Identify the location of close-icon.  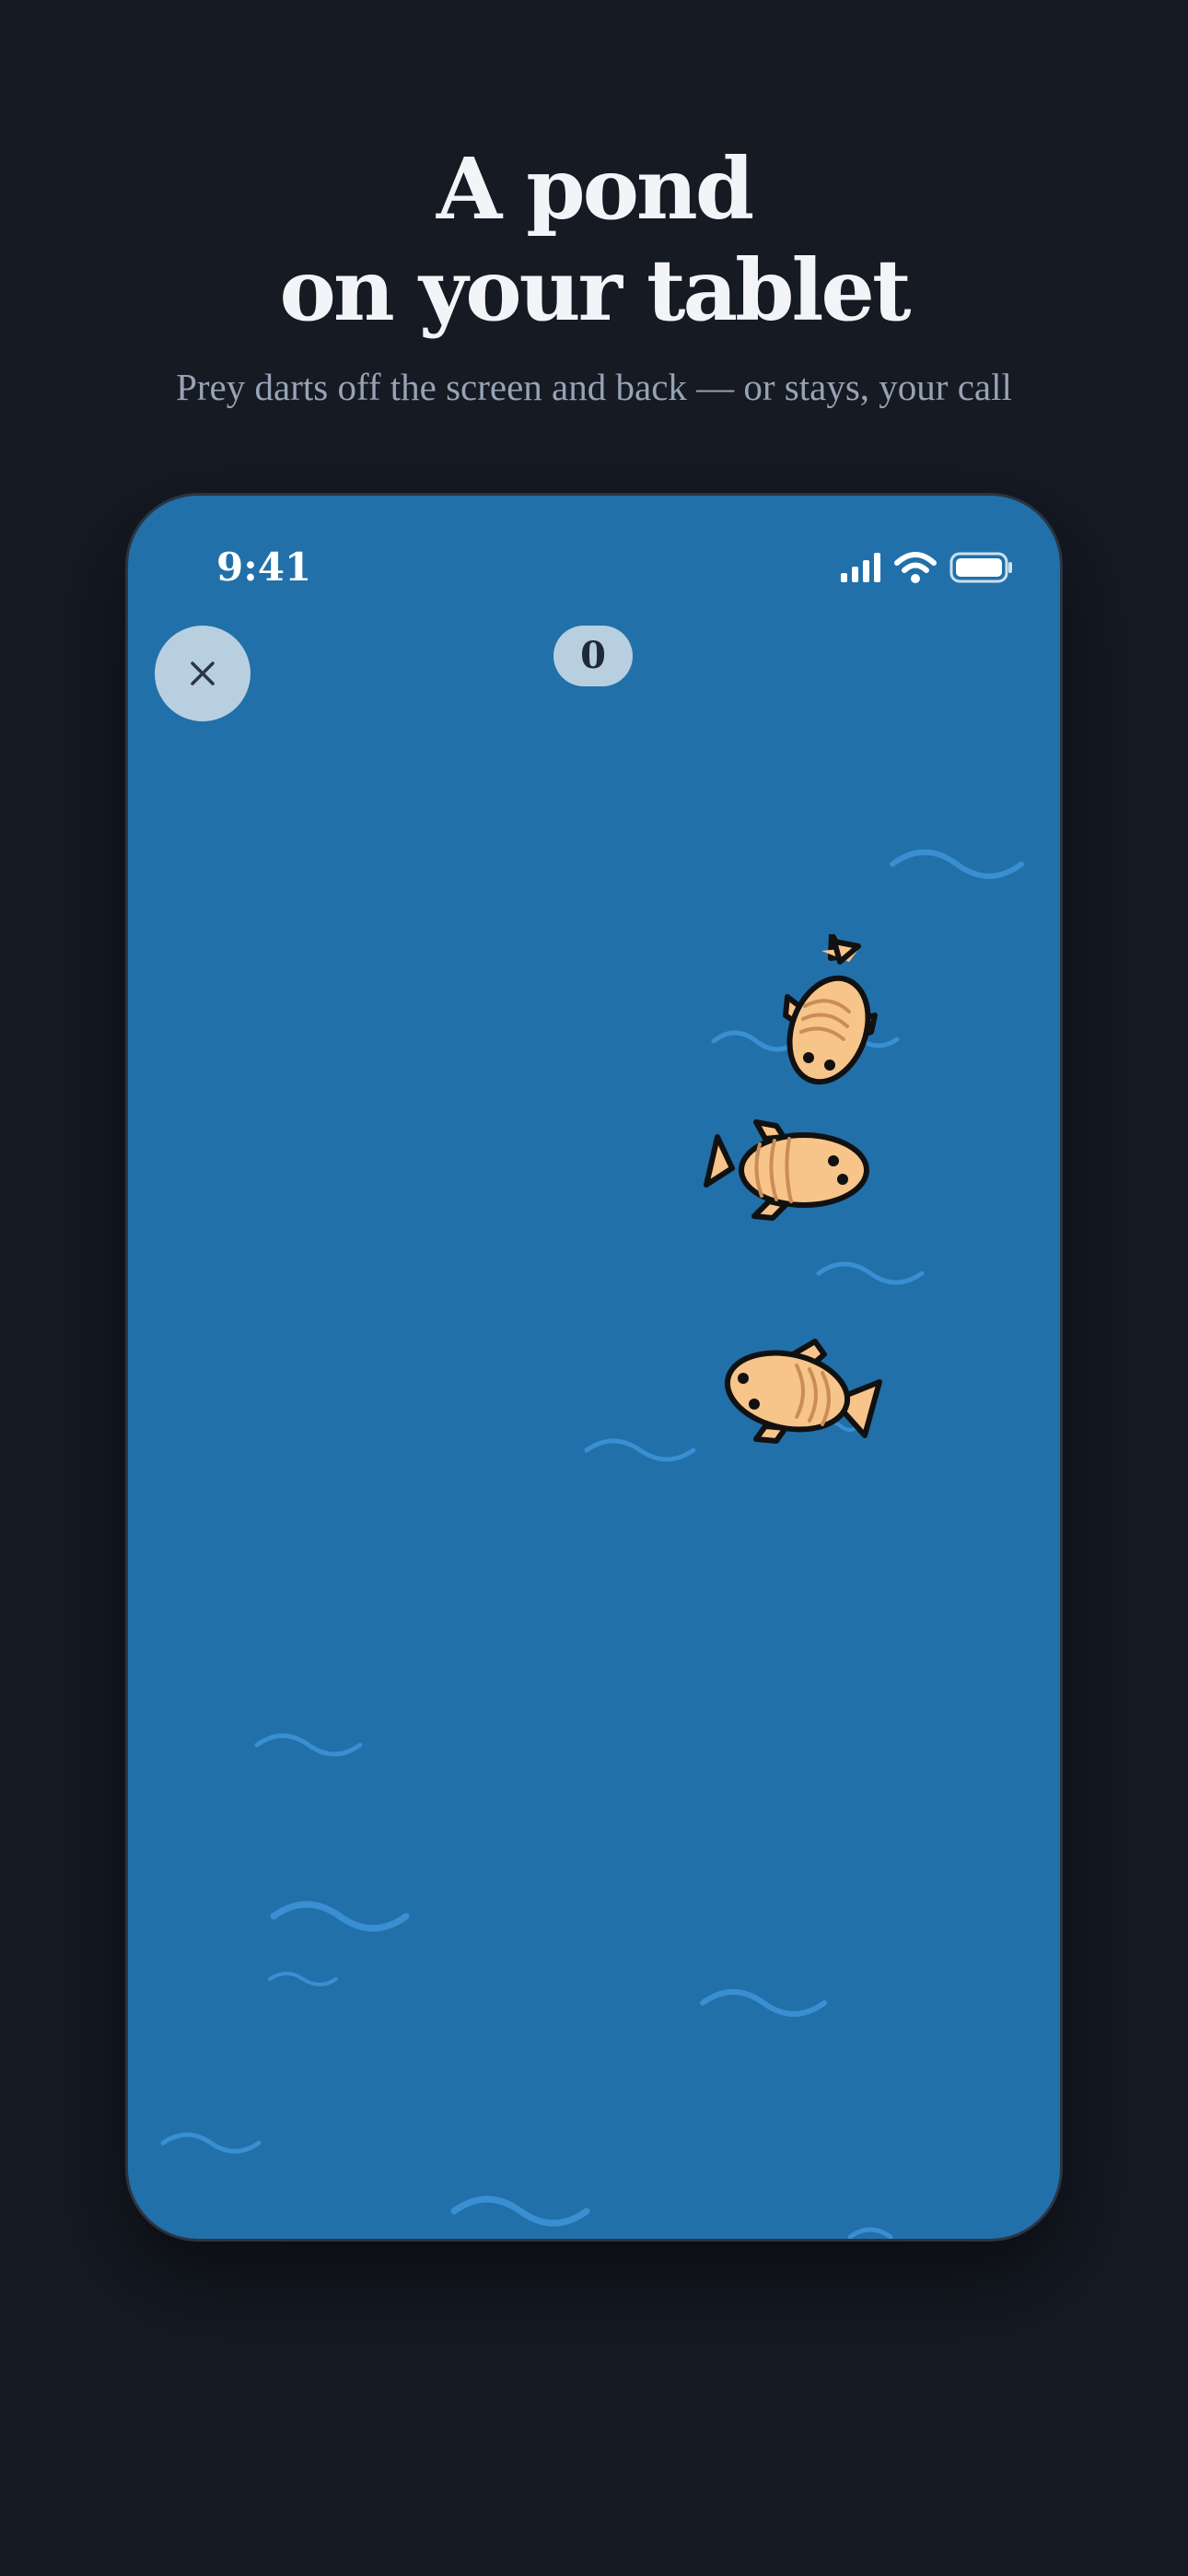
(203, 673).